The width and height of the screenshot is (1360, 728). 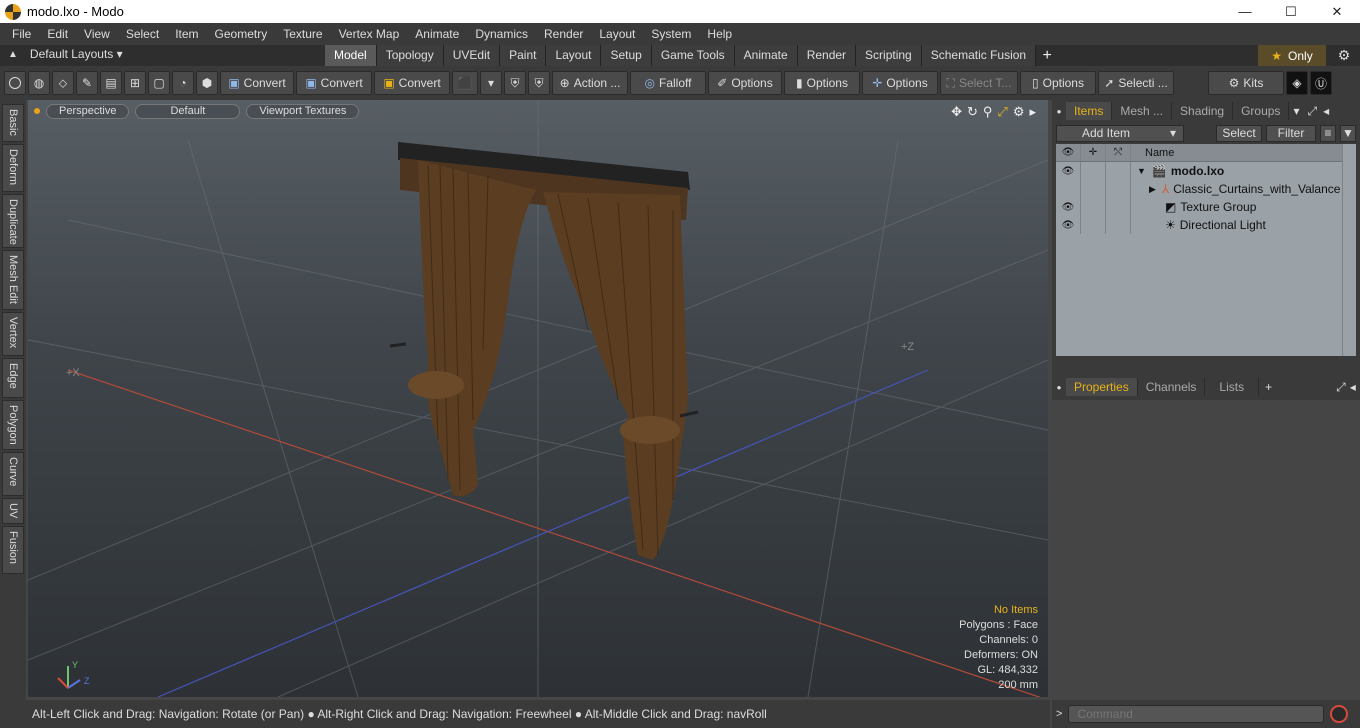 What do you see at coordinates (97, 34) in the screenshot?
I see `menu-view: View` at bounding box center [97, 34].